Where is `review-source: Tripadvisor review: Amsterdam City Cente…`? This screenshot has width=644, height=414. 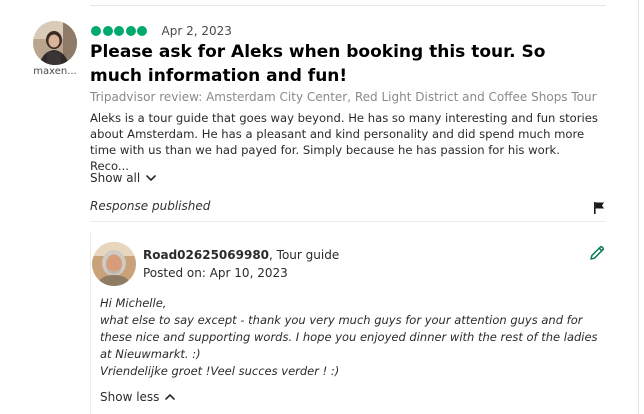
review-source: Tripadvisor review: Amsterdam City Cente… is located at coordinates (343, 97).